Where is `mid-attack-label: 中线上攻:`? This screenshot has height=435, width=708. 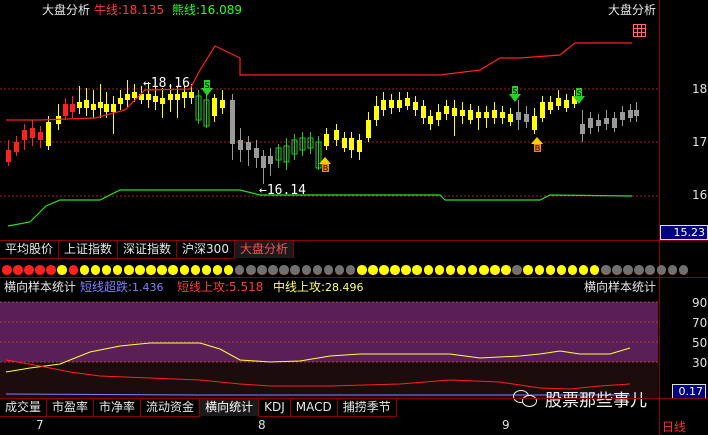
mid-attack-label: 中线上攻: is located at coordinates (299, 287).